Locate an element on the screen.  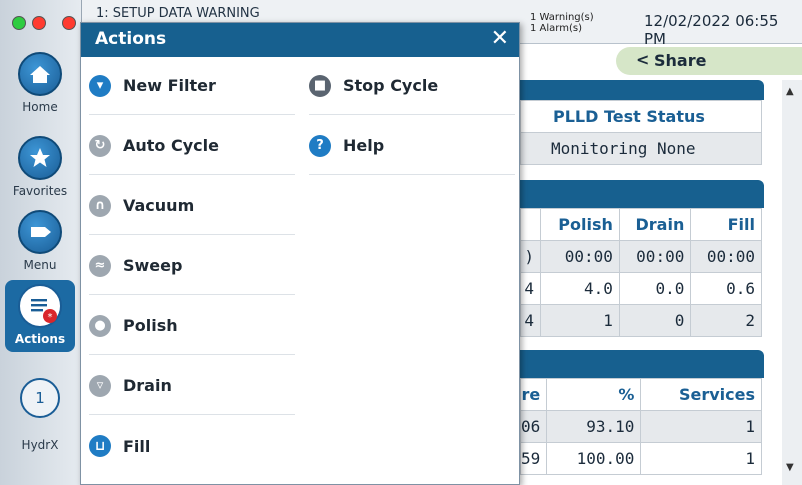
cycle-header-polish: Polish is located at coordinates (580, 224).